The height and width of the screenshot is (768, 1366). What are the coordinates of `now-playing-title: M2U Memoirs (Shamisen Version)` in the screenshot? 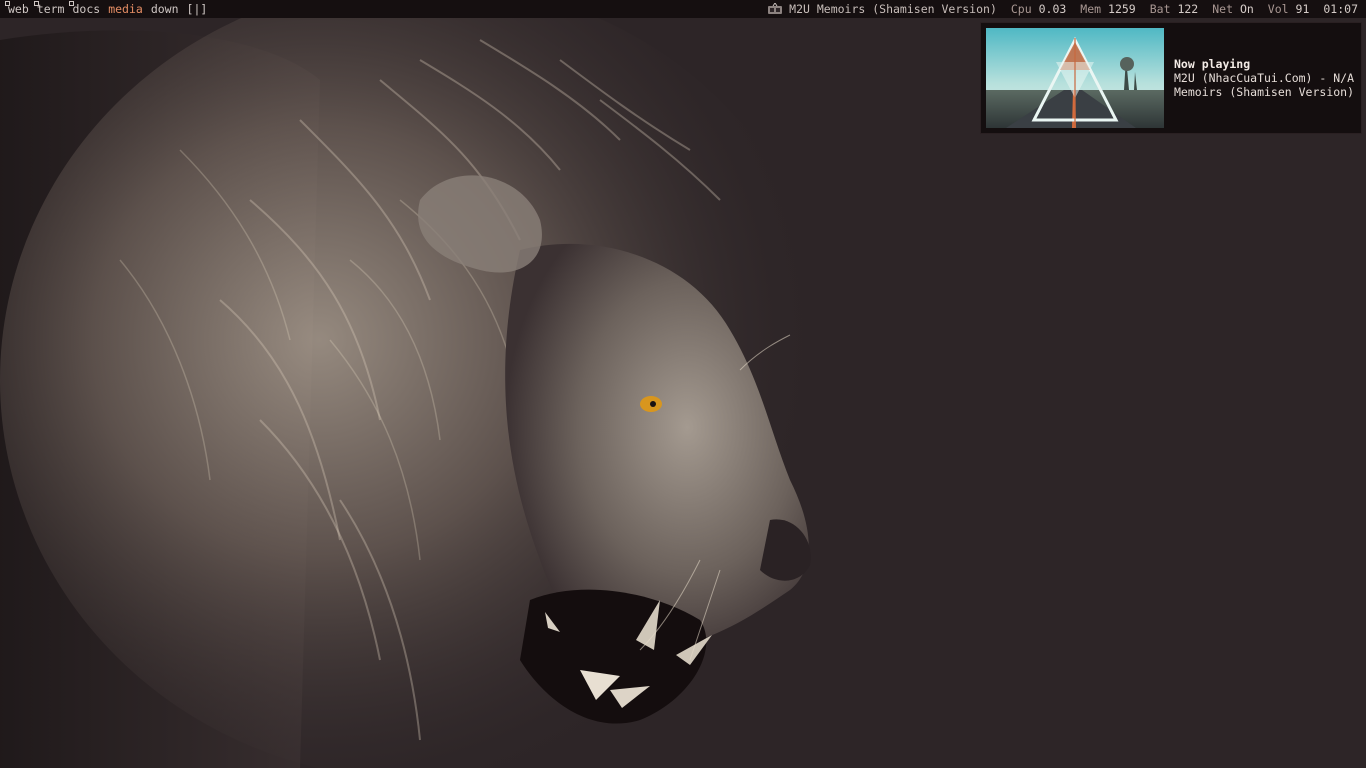 It's located at (893, 9).